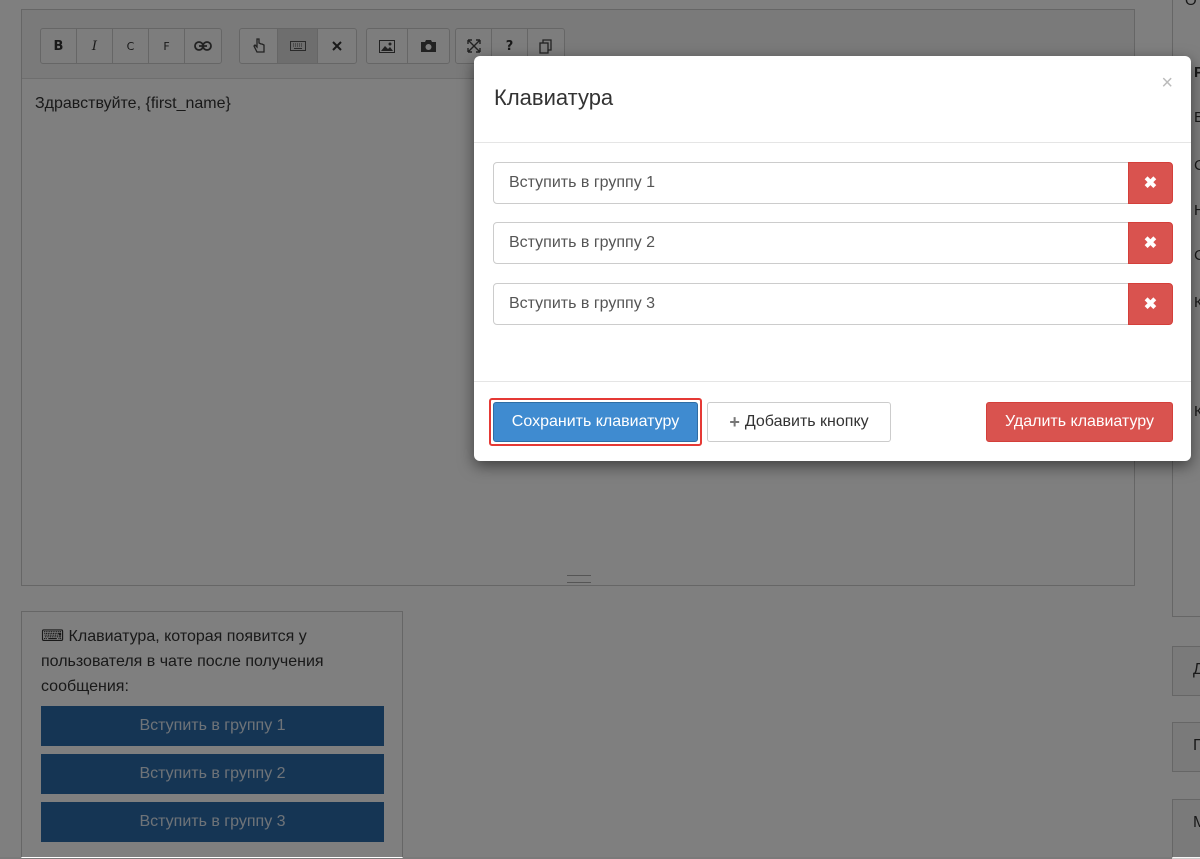 The image size is (1200, 859). I want to click on delete-button-2: ✖, so click(1150, 243).